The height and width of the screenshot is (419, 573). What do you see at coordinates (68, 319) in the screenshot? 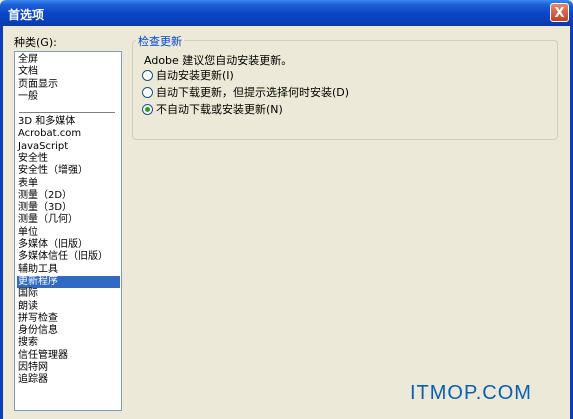
I see `category-item: 拼写检查` at bounding box center [68, 319].